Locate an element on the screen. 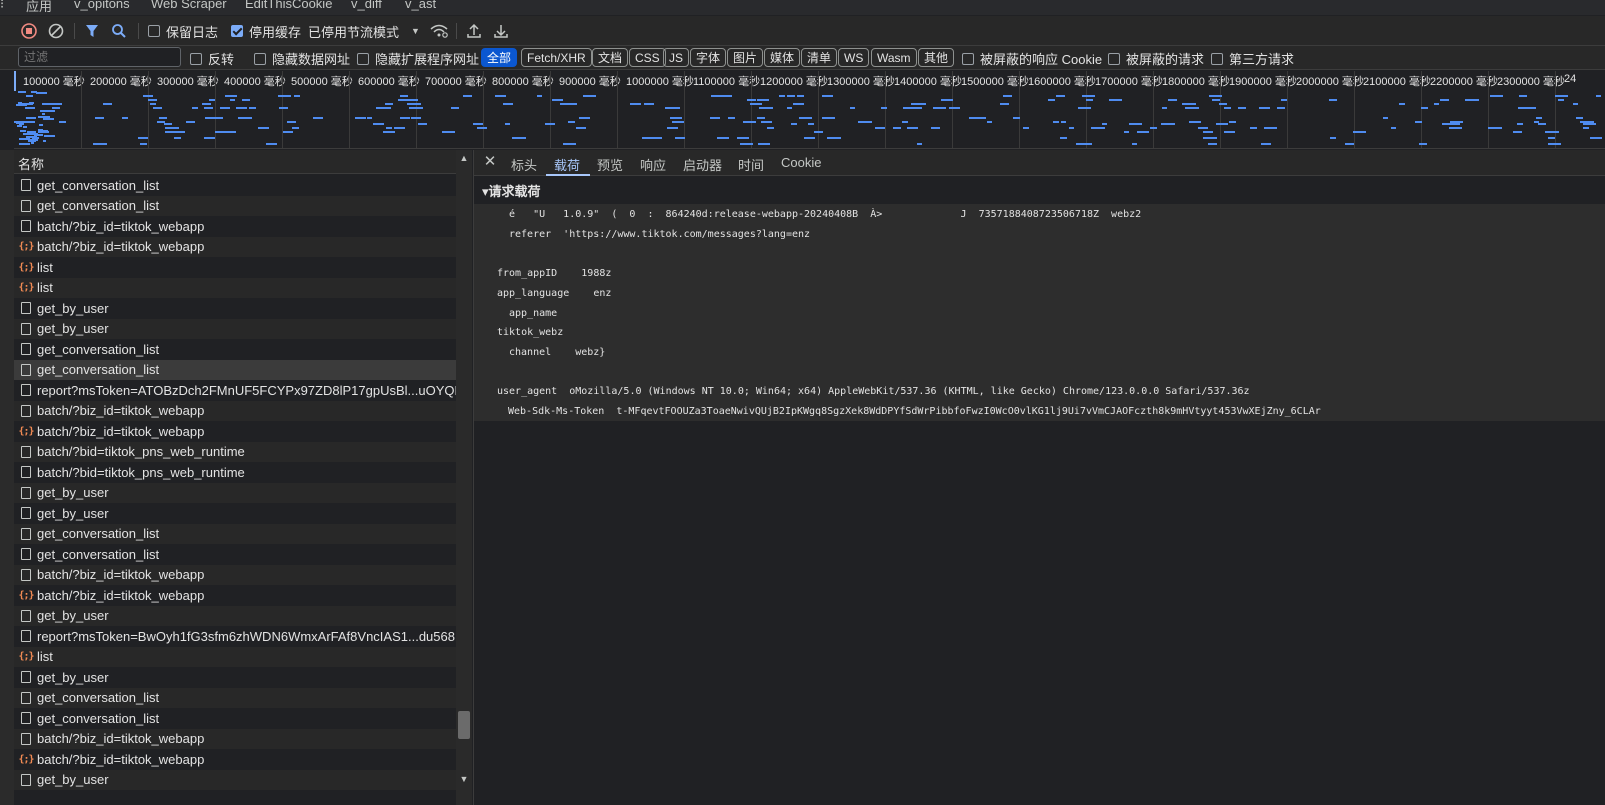  overview-time-label: 700000 毫秒 is located at coordinates (456, 82).